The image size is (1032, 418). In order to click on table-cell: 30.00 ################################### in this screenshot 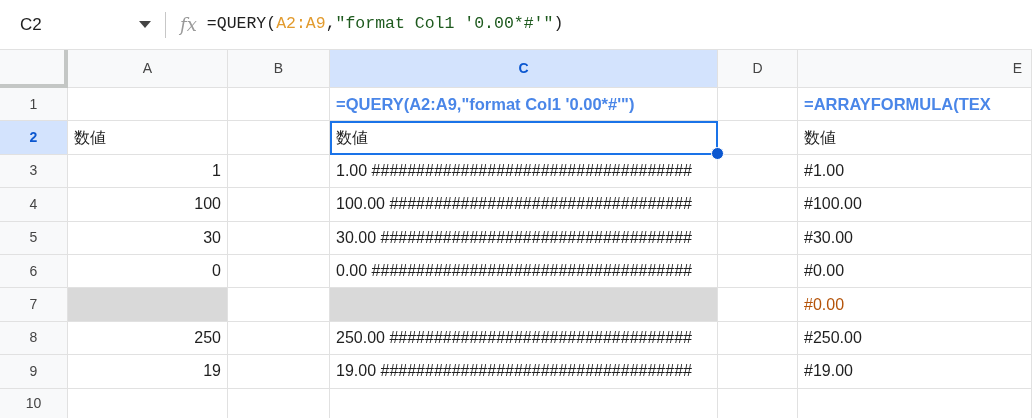, I will do `click(524, 238)`.